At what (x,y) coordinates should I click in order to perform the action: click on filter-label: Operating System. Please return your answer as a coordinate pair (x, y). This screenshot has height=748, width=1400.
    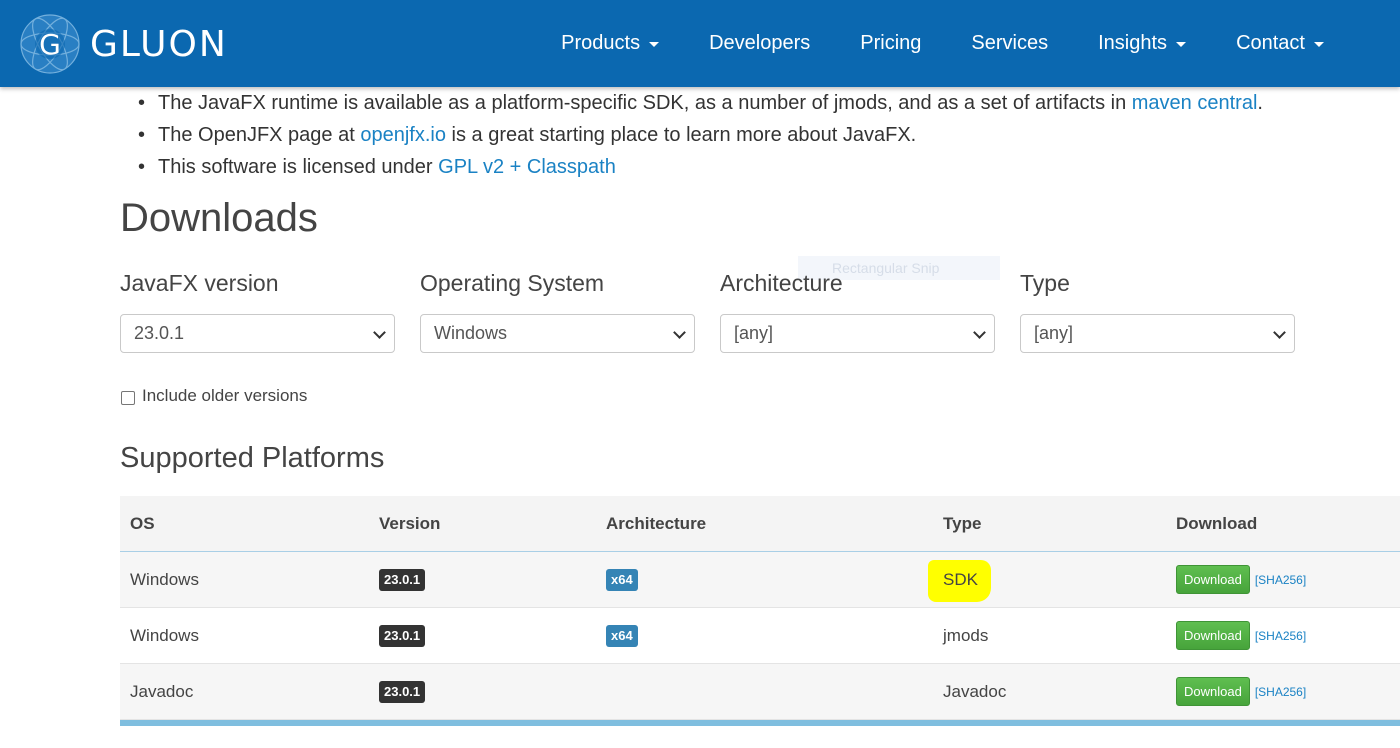
    Looking at the image, I should click on (512, 283).